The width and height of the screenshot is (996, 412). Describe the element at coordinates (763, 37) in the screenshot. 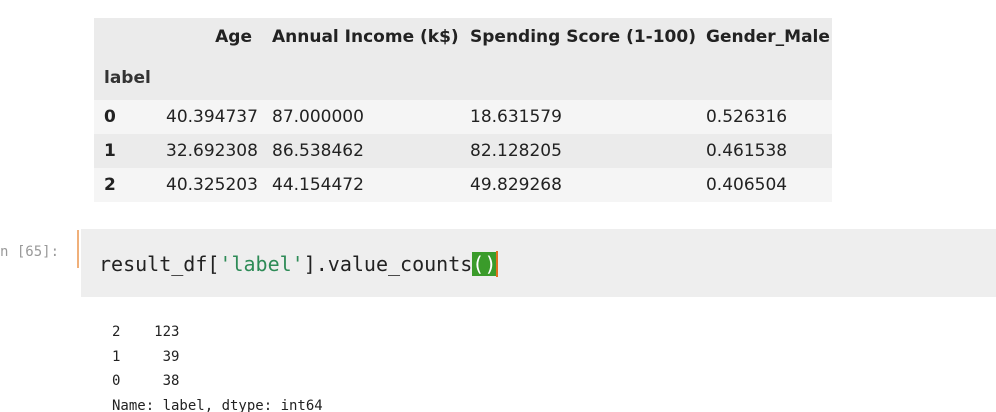

I see `column-header-gender-male: Gender_Male` at that location.